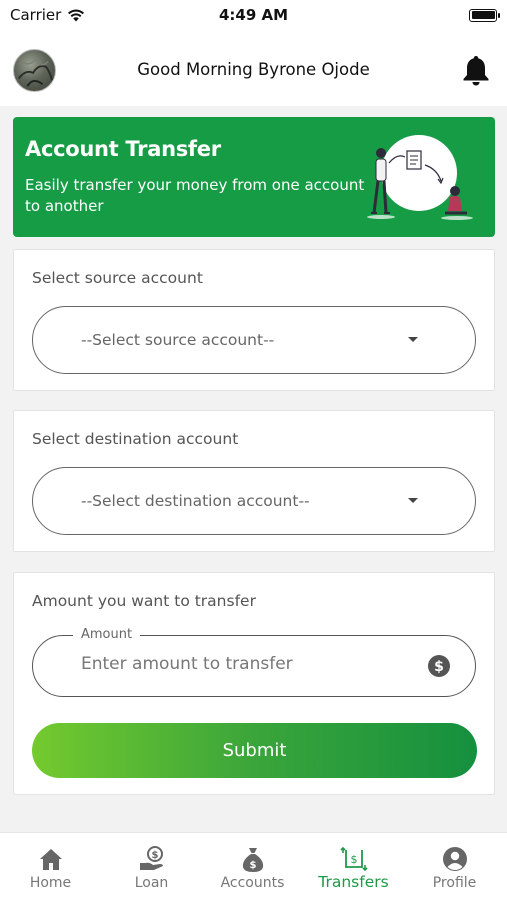 The width and height of the screenshot is (507, 900). What do you see at coordinates (151, 883) in the screenshot?
I see `tab-loan-label: Loan` at bounding box center [151, 883].